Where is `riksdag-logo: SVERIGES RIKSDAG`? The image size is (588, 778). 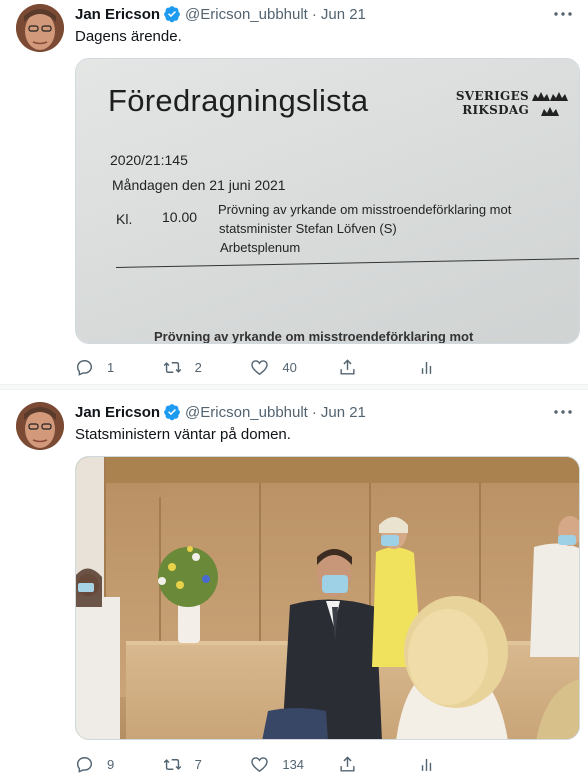 riksdag-logo: SVERIGES RIKSDAG is located at coordinates (492, 103).